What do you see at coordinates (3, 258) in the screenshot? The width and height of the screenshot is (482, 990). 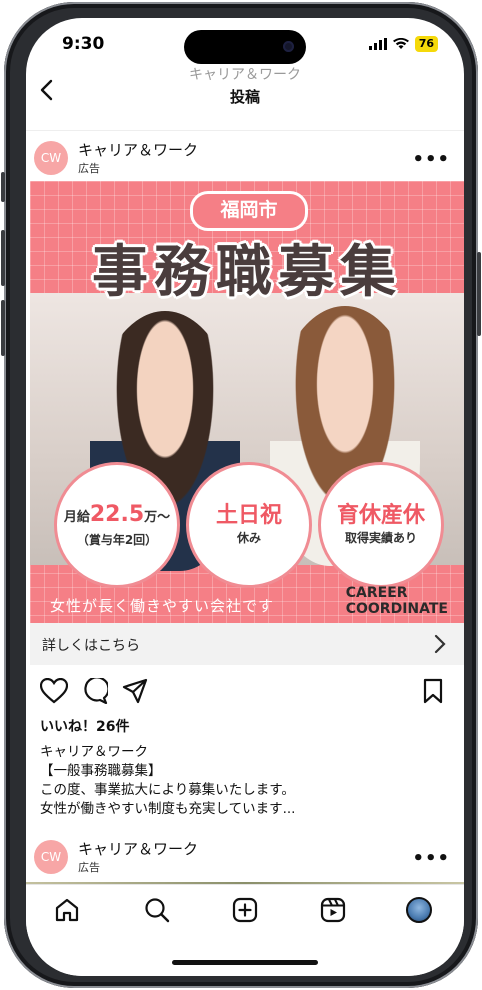 I see `volume-up-button` at bounding box center [3, 258].